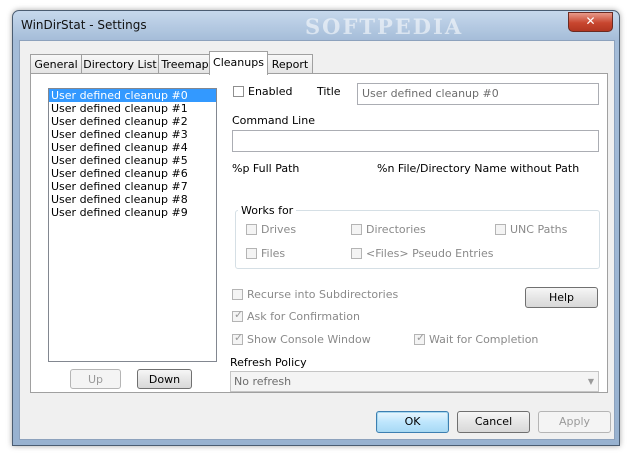  What do you see at coordinates (484, 339) in the screenshot?
I see `wait-completion-label: Wait for Completion` at bounding box center [484, 339].